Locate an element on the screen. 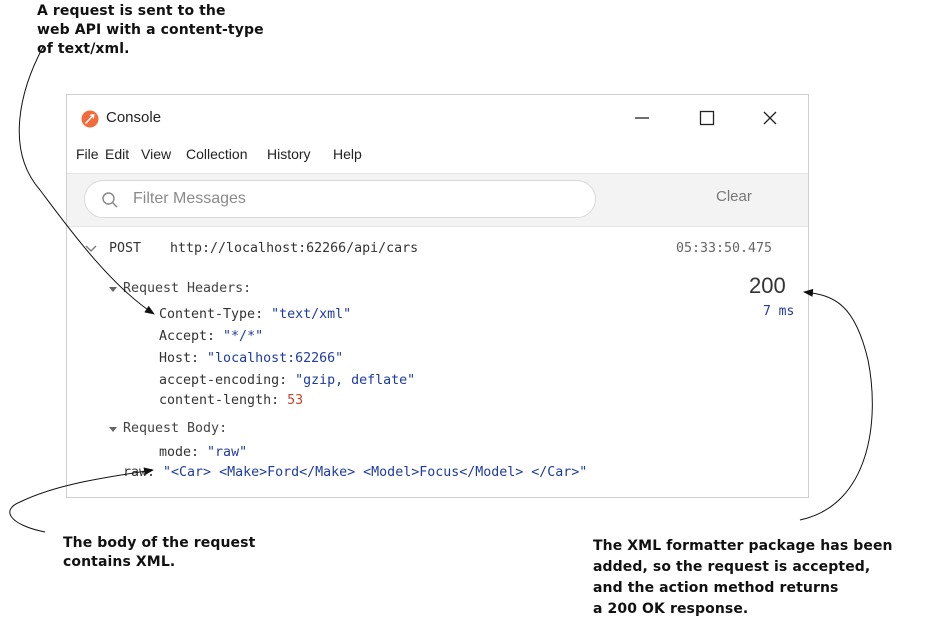  filter-toolbar: Clear is located at coordinates (437, 200).